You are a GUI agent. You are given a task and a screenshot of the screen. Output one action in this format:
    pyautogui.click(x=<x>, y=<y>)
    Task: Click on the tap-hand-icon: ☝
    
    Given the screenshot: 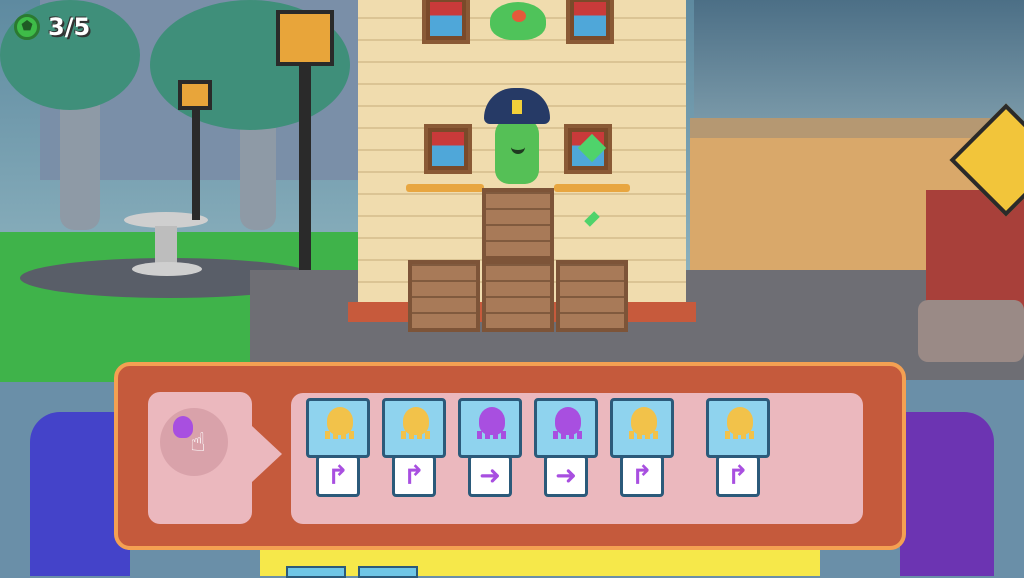 What is the action you would take?
    pyautogui.click(x=198, y=443)
    